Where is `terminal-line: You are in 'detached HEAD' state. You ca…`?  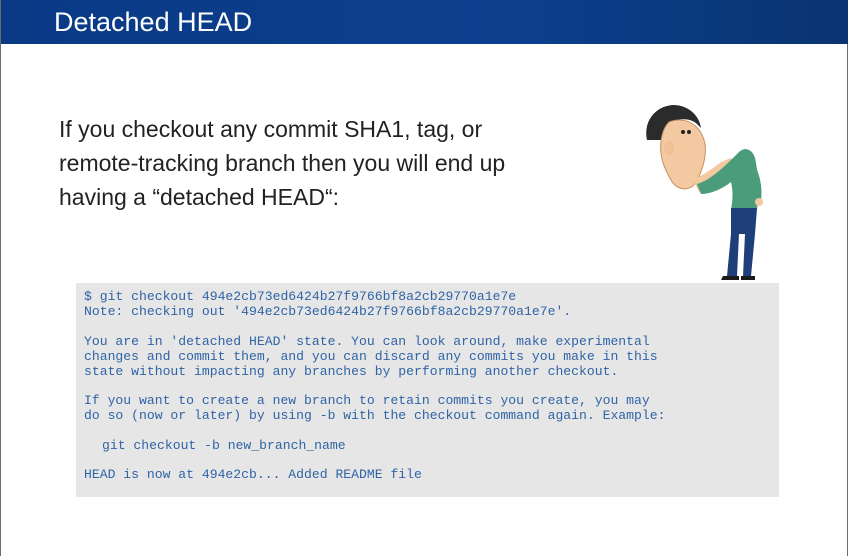 terminal-line: You are in 'detached HEAD' state. You ca… is located at coordinates (367, 341).